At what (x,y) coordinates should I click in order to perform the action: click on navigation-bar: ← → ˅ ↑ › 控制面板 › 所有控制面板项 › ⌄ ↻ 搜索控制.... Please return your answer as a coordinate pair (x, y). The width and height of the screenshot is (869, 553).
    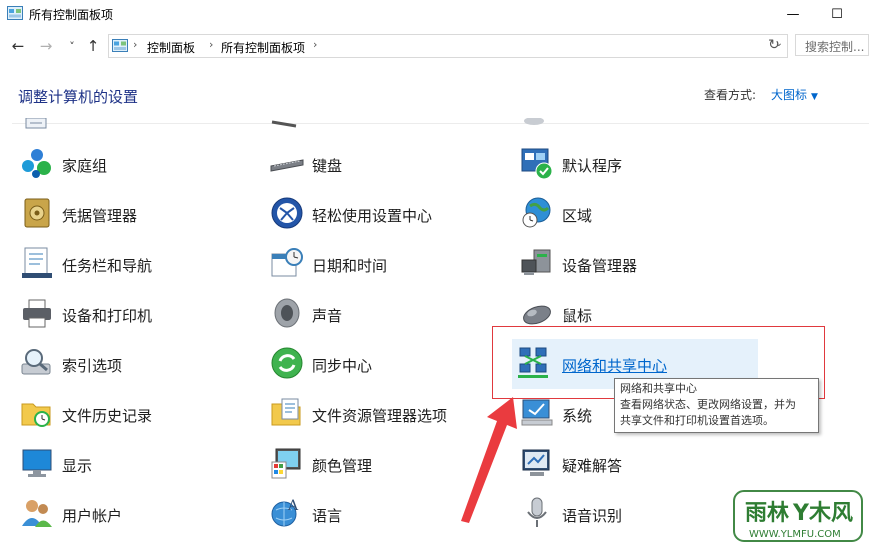
    Looking at the image, I should click on (434, 46).